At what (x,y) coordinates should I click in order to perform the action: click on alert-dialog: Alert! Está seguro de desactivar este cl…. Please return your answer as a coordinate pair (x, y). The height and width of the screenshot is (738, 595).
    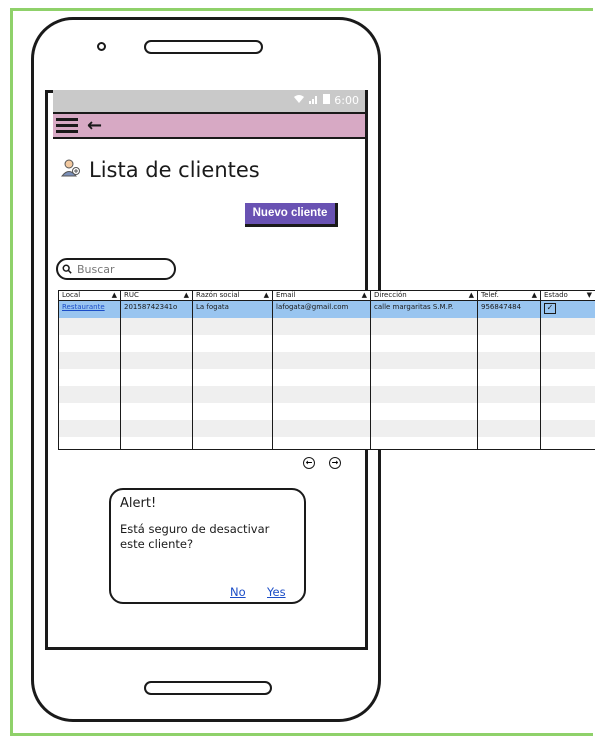
    Looking at the image, I should click on (207, 546).